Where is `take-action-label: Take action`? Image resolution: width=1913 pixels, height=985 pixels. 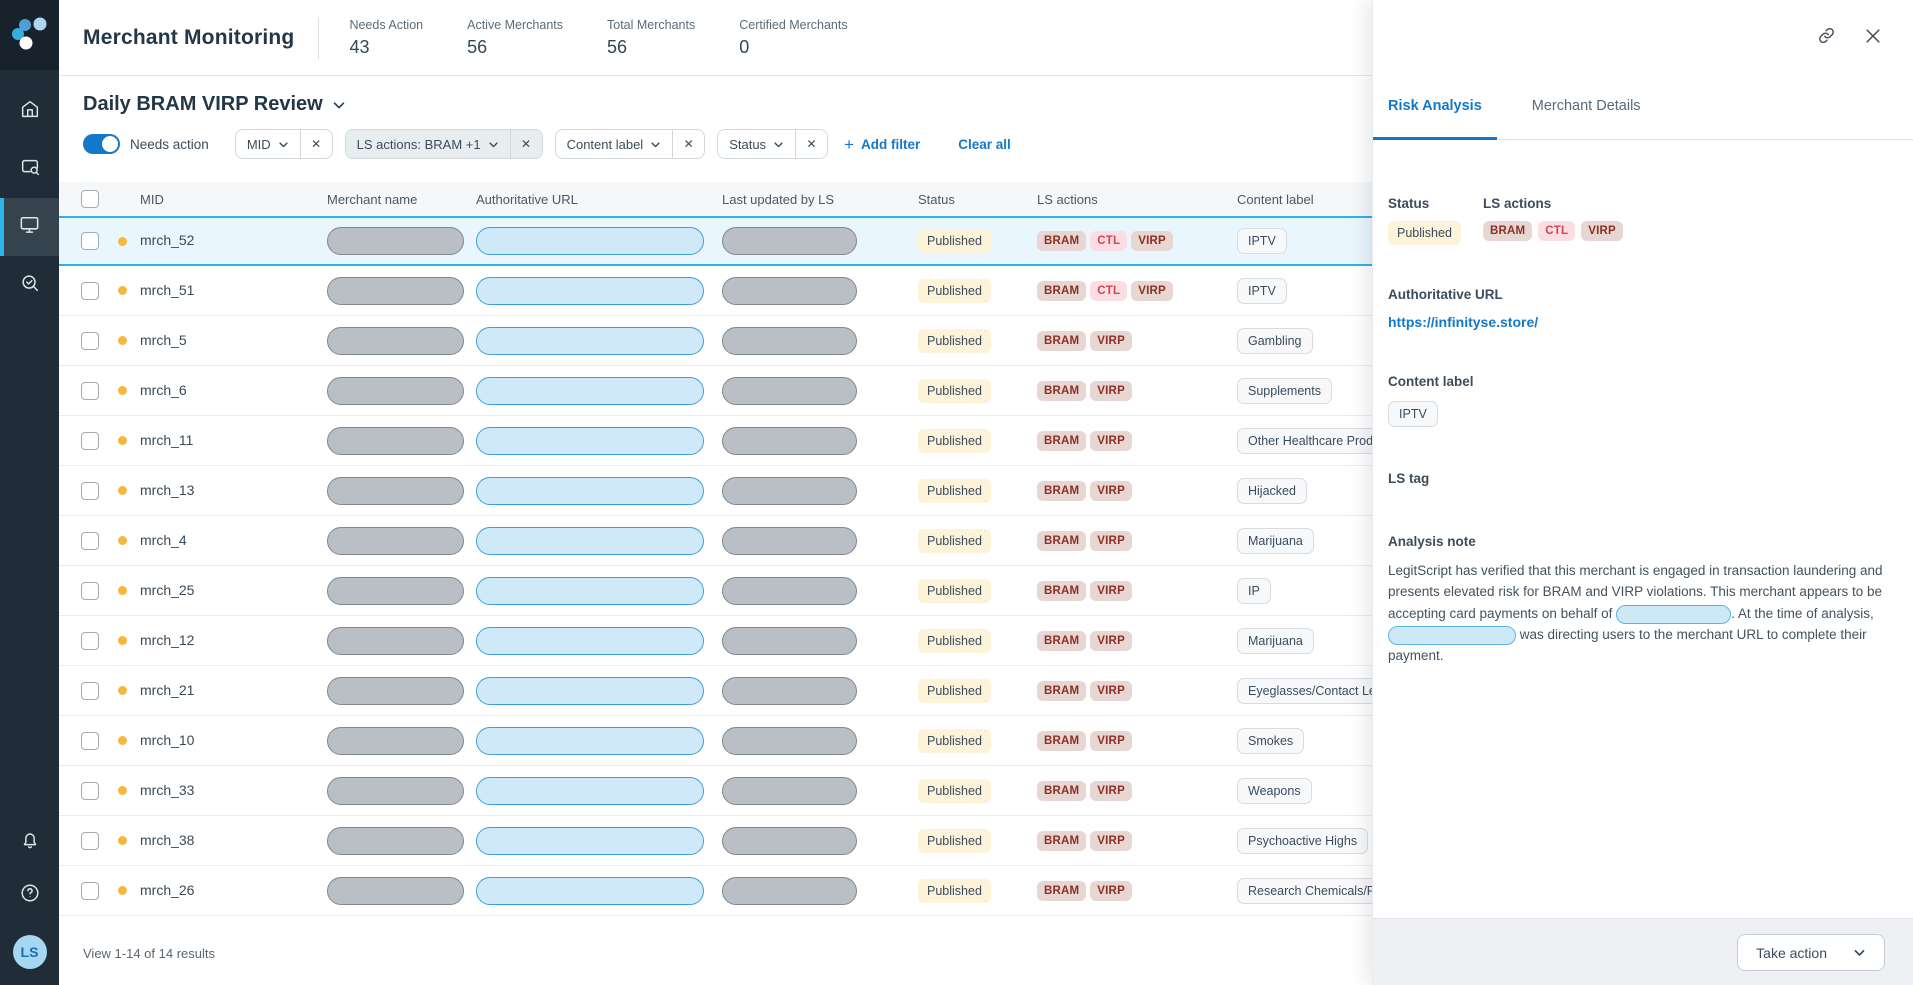 take-action-label: Take action is located at coordinates (1791, 952).